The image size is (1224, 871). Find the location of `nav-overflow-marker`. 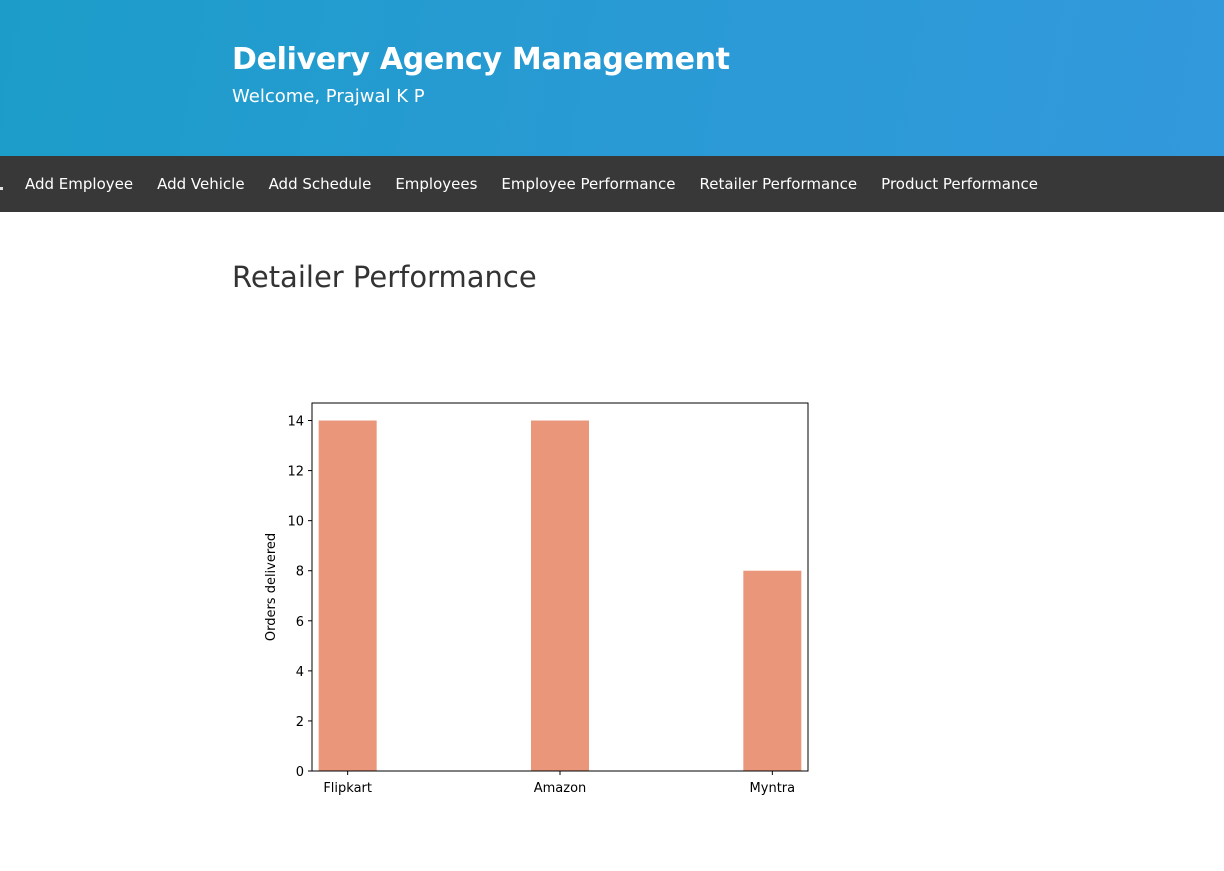

nav-overflow-marker is located at coordinates (1, 188).